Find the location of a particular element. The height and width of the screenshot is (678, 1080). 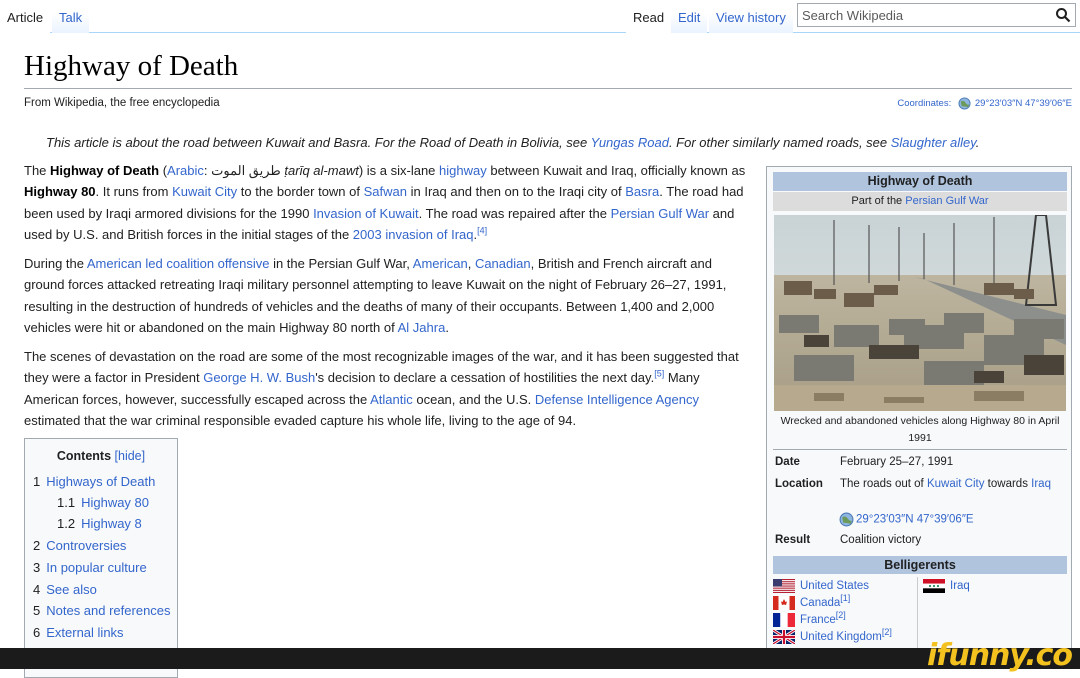

link-canadian: Canadian is located at coordinates (503, 263).